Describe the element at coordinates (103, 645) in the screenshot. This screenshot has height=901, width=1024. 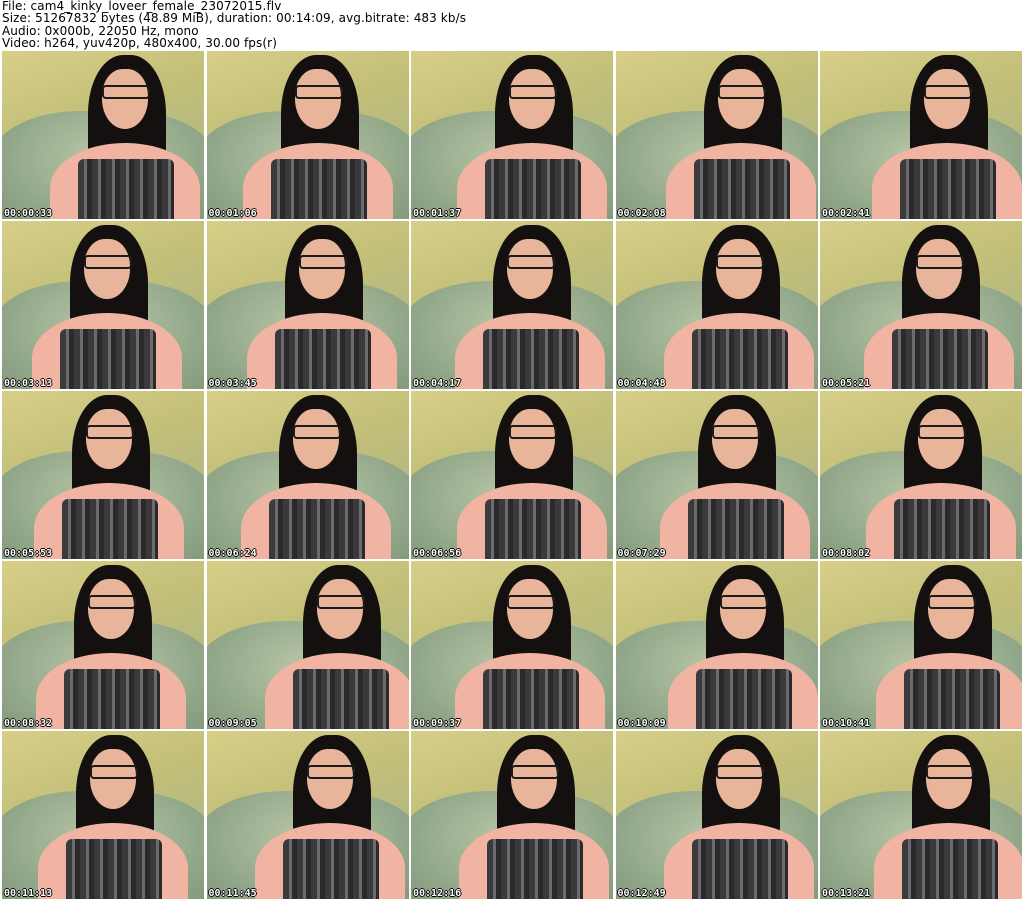
I see `video-thumbnail: 00:08:32` at that location.